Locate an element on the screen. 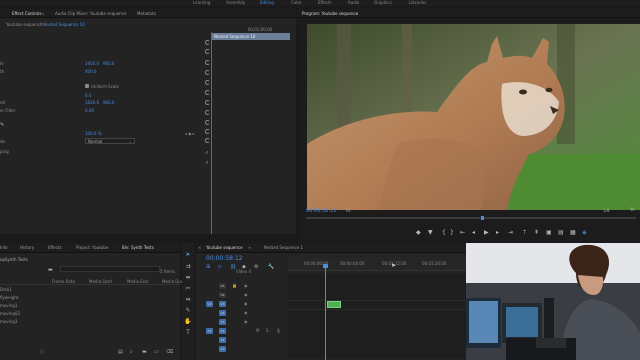  search-icon: ⌕ is located at coordinates (131, 352).